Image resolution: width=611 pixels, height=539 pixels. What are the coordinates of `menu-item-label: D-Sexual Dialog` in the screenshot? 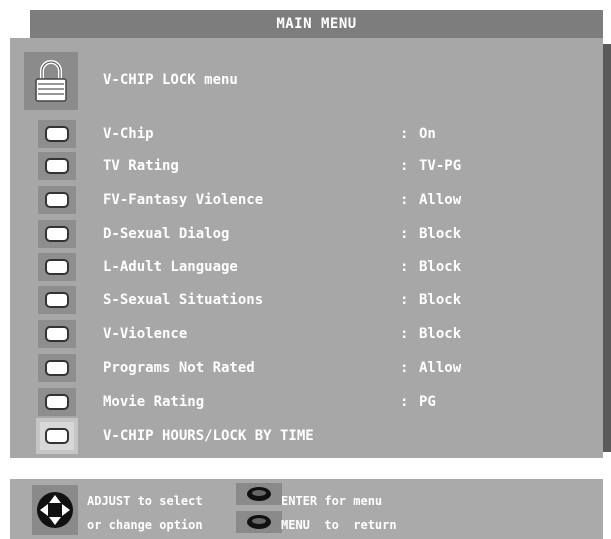 It's located at (166, 234).